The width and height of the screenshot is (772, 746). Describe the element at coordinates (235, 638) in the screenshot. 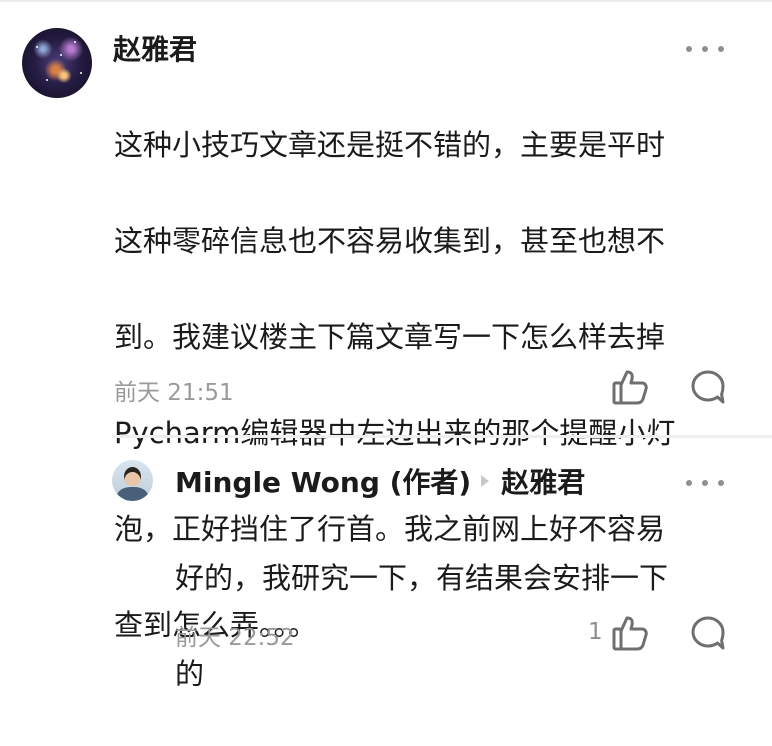

I see `reply-timestamp: 前天 22:52` at that location.